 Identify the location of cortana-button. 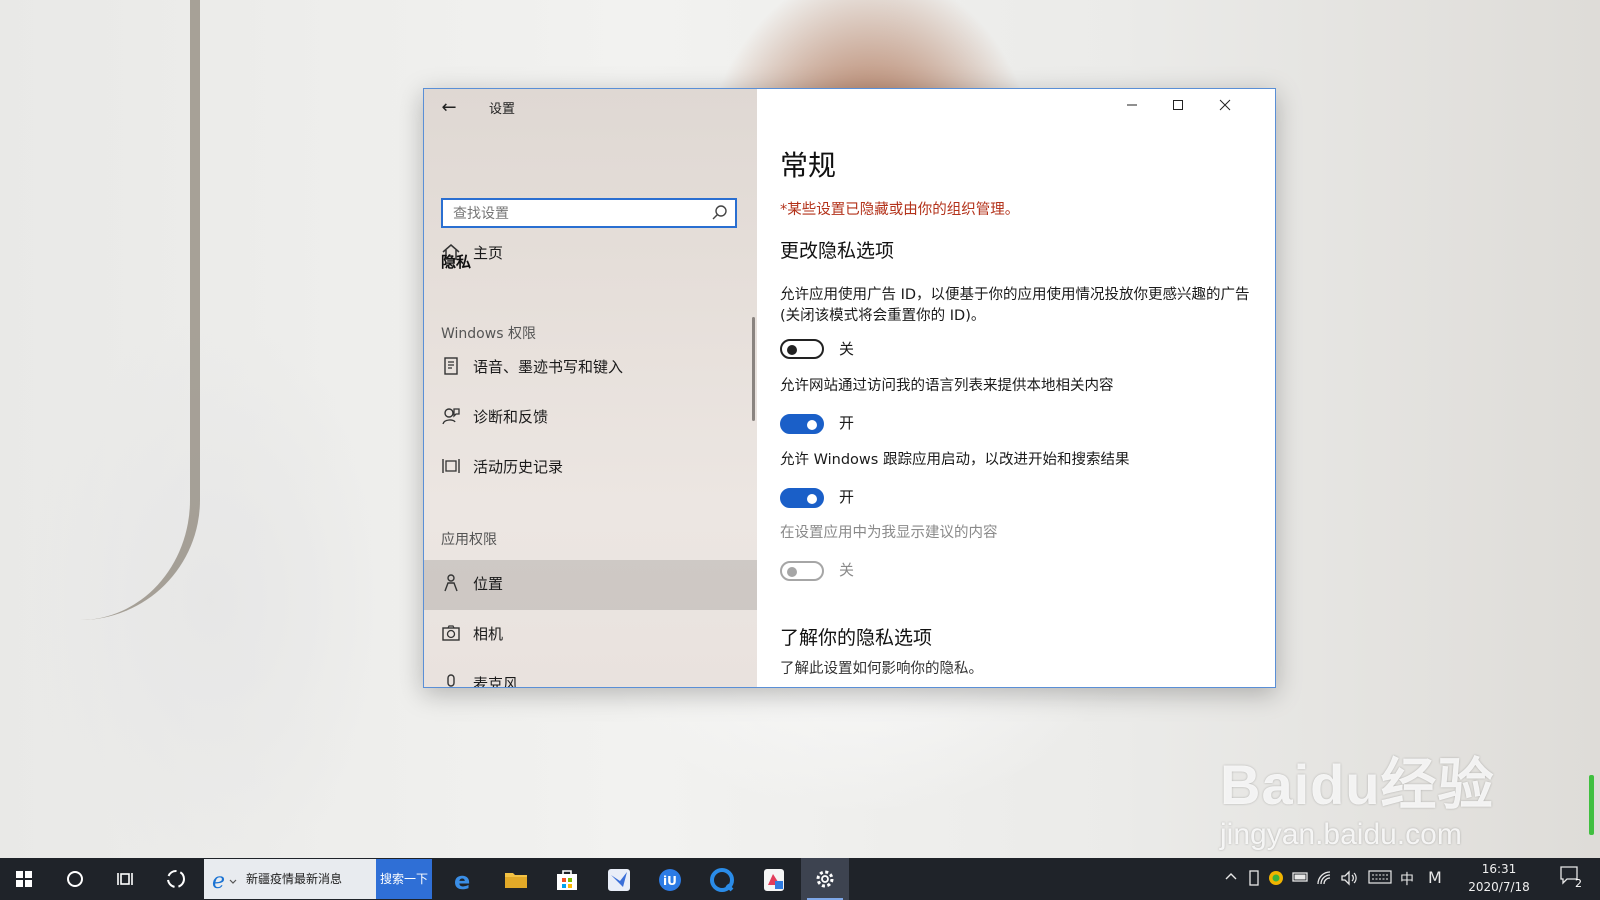
(75, 879).